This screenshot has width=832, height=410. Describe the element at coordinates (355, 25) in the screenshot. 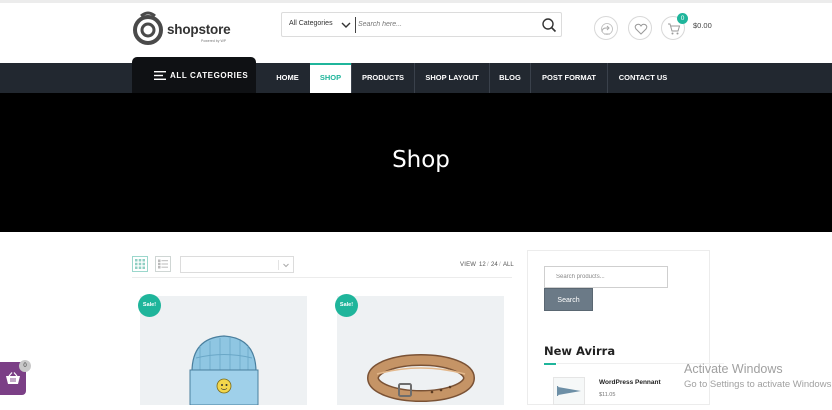

I see `search-divider` at that location.